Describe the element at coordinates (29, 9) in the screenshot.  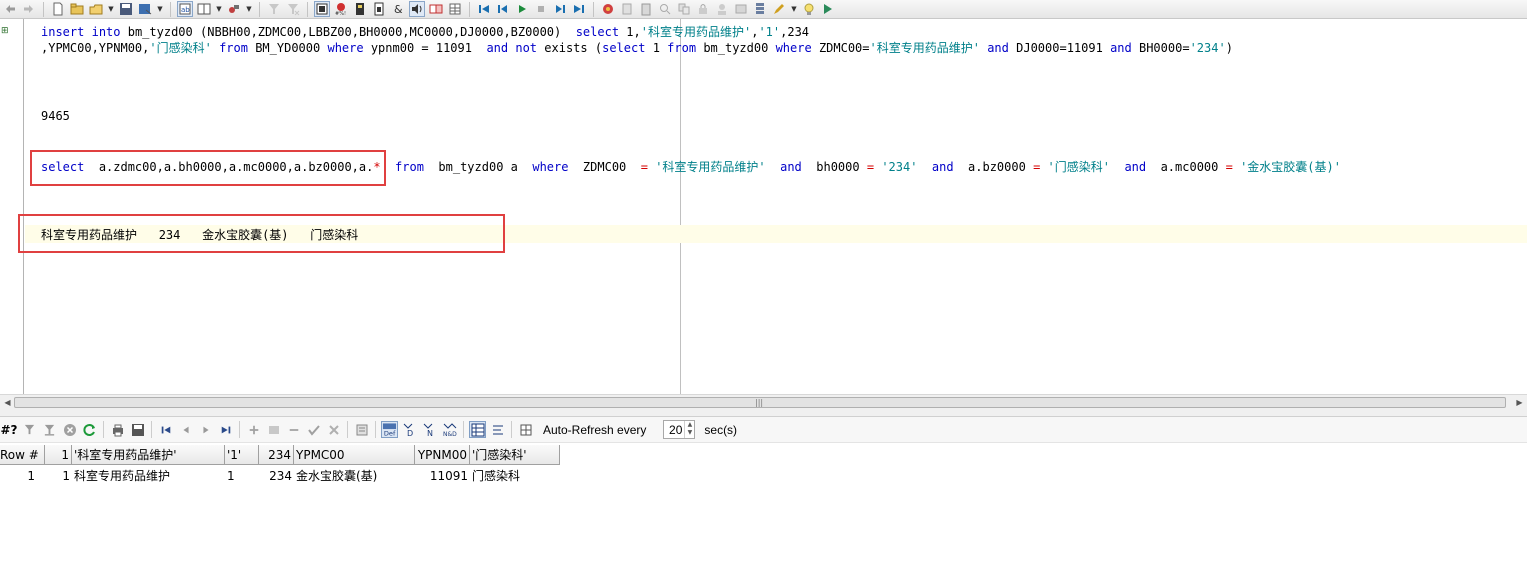
I see `redo-icon` at that location.